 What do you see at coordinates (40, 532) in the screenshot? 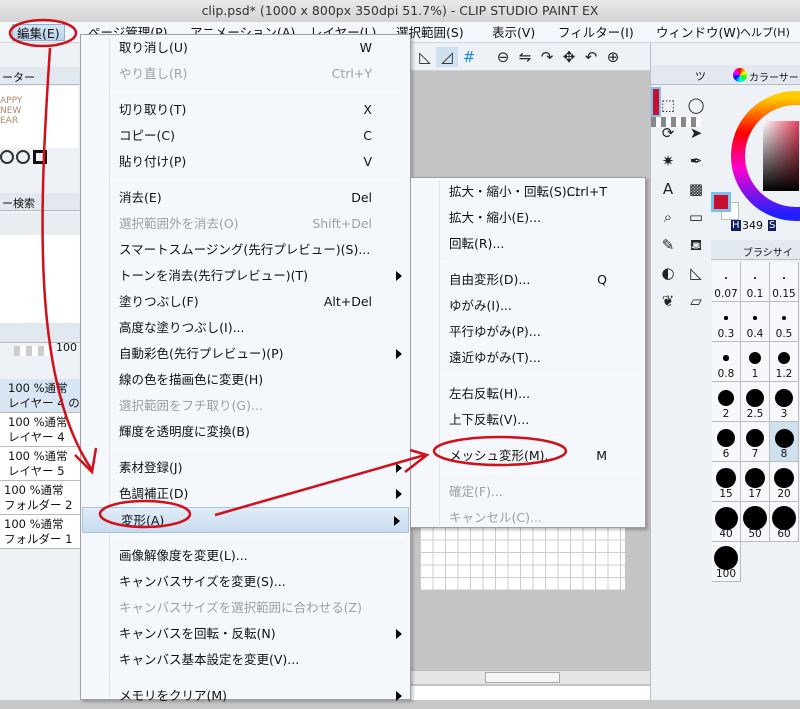
I see `layer-row: 100 %通常 フォルダー 1` at bounding box center [40, 532].